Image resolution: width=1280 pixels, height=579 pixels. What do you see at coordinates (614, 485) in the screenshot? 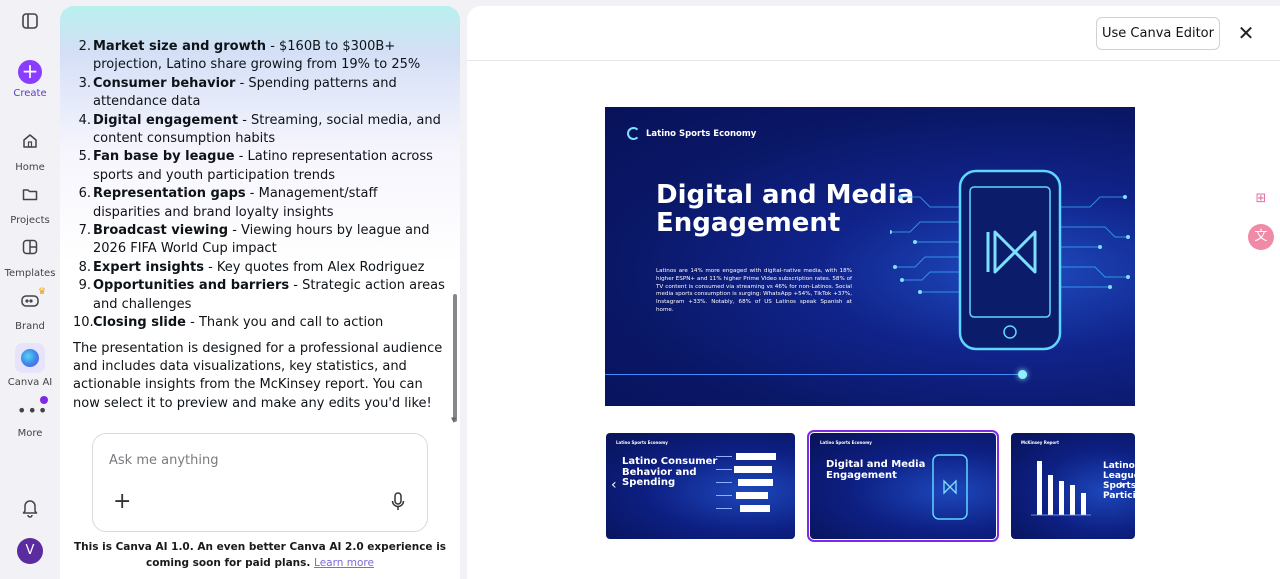
I see `thumbnail-prev-icon: ‹` at bounding box center [614, 485].